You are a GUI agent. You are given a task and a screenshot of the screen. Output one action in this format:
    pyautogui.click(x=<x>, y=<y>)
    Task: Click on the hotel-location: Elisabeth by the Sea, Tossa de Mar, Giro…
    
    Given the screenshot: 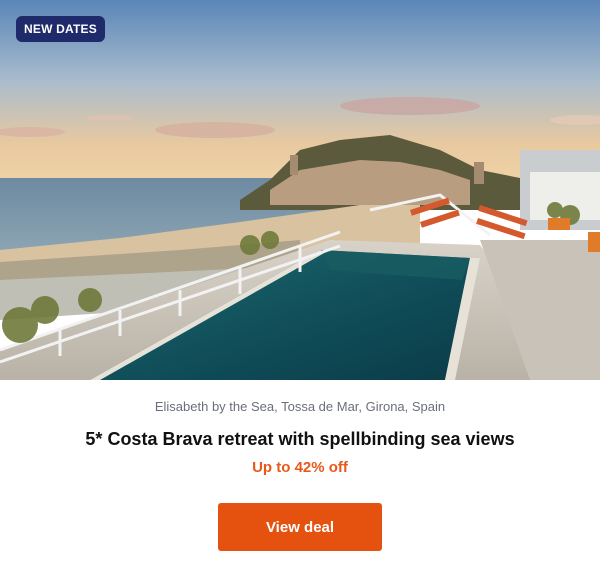 What is the action you would take?
    pyautogui.click(x=300, y=406)
    